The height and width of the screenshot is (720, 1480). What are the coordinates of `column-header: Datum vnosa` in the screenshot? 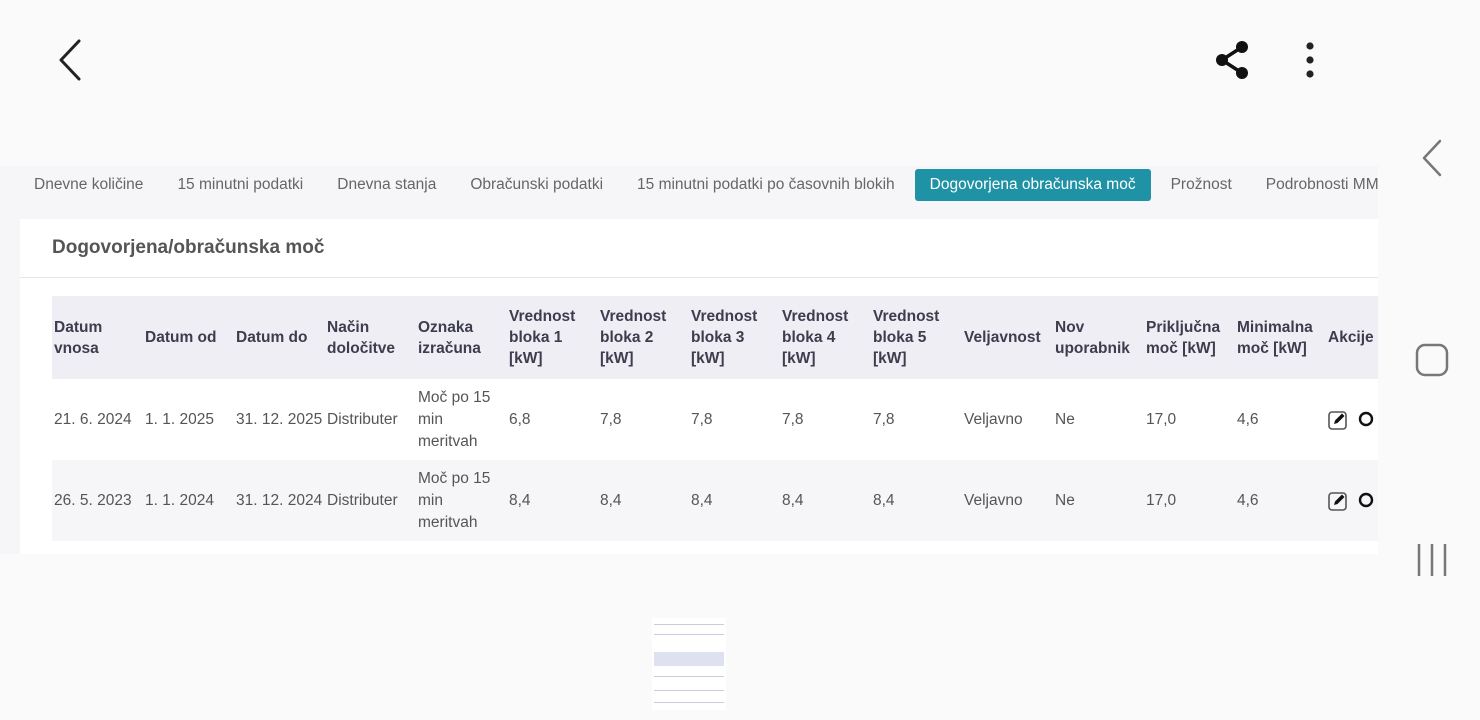 It's located at (97, 337).